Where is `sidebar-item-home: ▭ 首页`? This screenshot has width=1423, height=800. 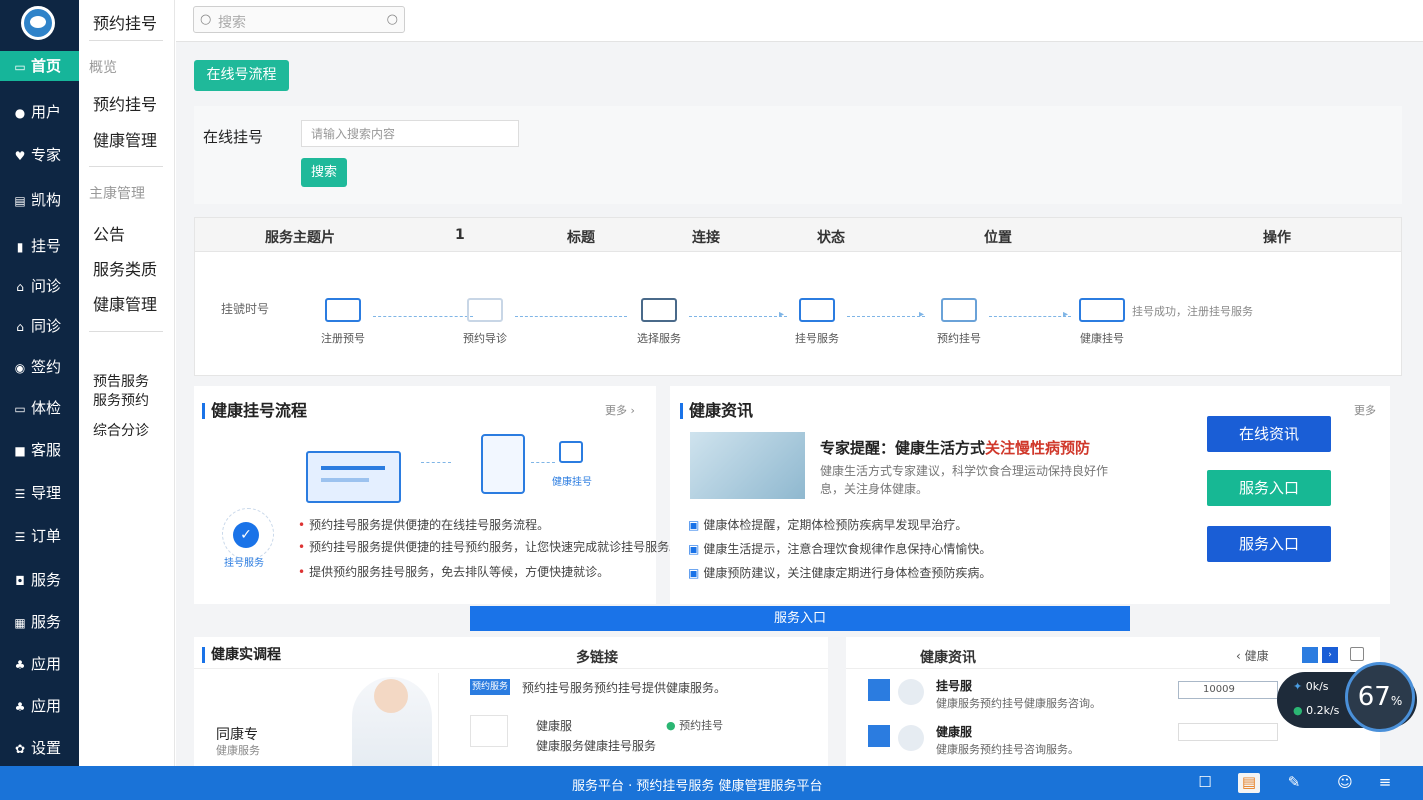
sidebar-item-home: ▭ 首页 is located at coordinates (39, 66).